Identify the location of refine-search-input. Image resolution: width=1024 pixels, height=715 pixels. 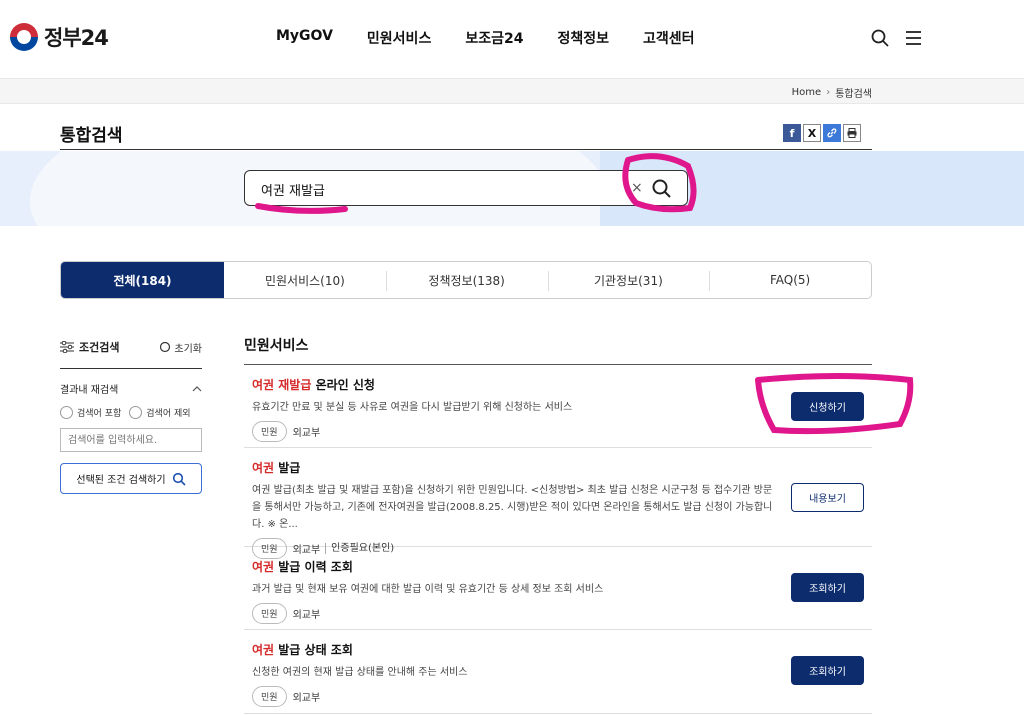
(131, 440).